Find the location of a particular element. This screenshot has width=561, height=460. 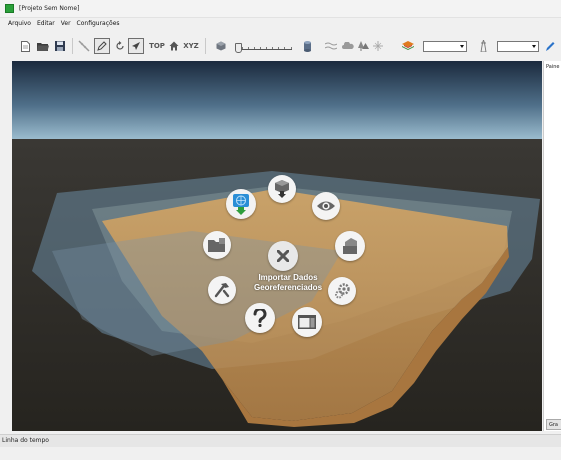

title-bar: [Projeto Sem Nome] is located at coordinates (280, 9).